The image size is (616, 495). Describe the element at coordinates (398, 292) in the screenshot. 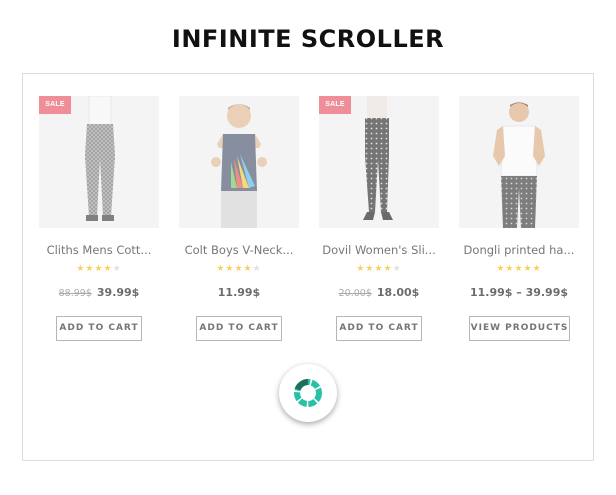

I see `price: 18.00$` at that location.